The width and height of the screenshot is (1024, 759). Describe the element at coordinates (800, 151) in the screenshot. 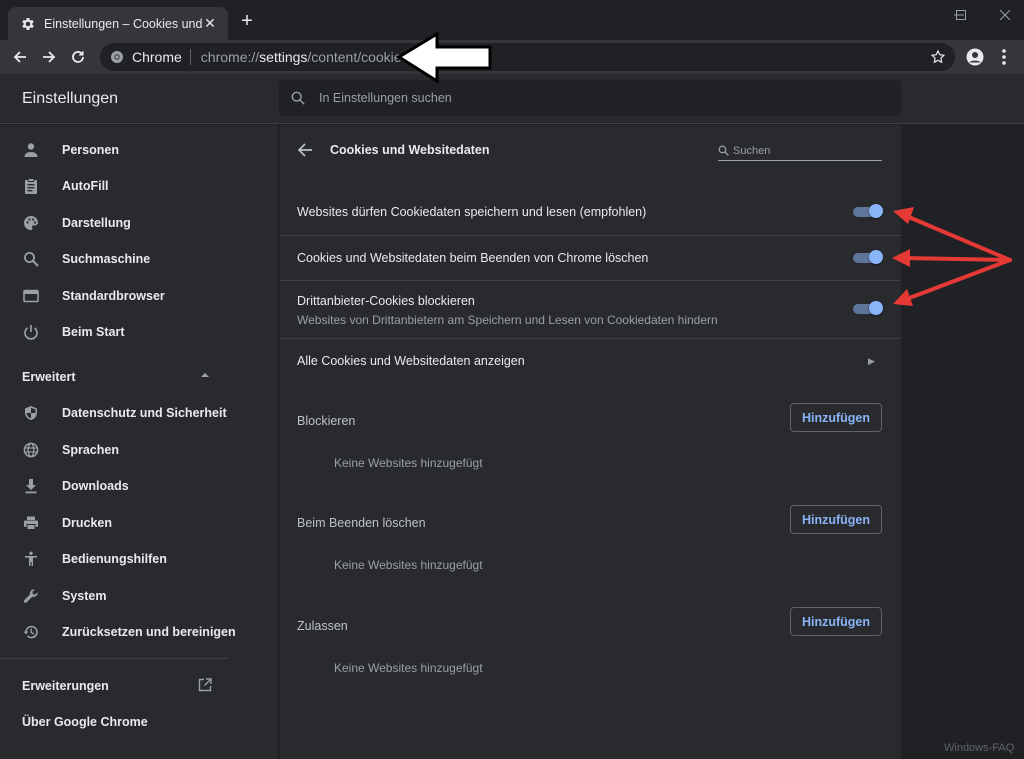

I see `subpage-search-input: Suchen` at that location.